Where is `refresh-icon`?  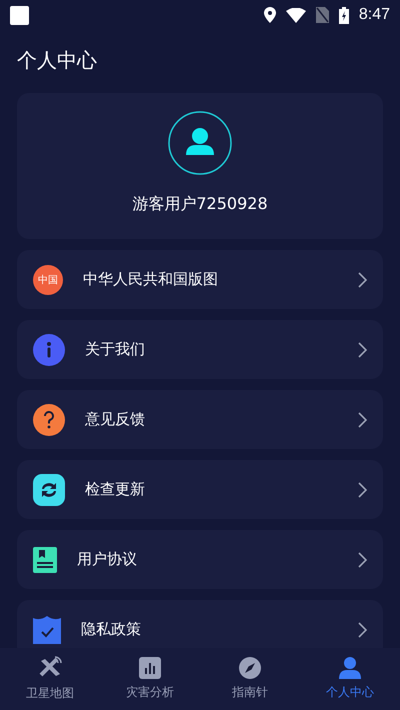 refresh-icon is located at coordinates (49, 490).